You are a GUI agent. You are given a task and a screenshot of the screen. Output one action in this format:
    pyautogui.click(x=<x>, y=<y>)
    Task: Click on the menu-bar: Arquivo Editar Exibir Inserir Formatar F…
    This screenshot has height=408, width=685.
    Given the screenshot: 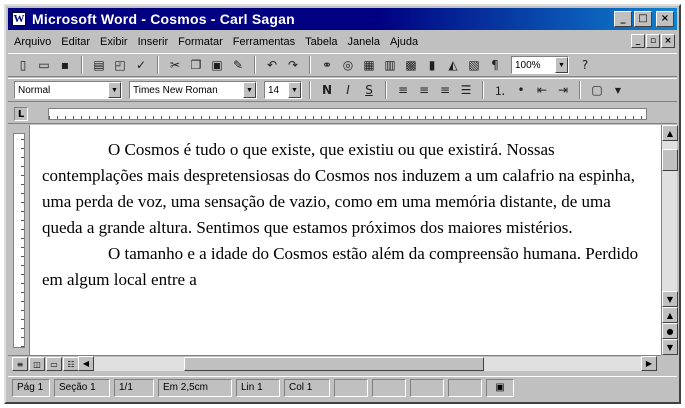 What is the action you would take?
    pyautogui.click(x=342, y=42)
    